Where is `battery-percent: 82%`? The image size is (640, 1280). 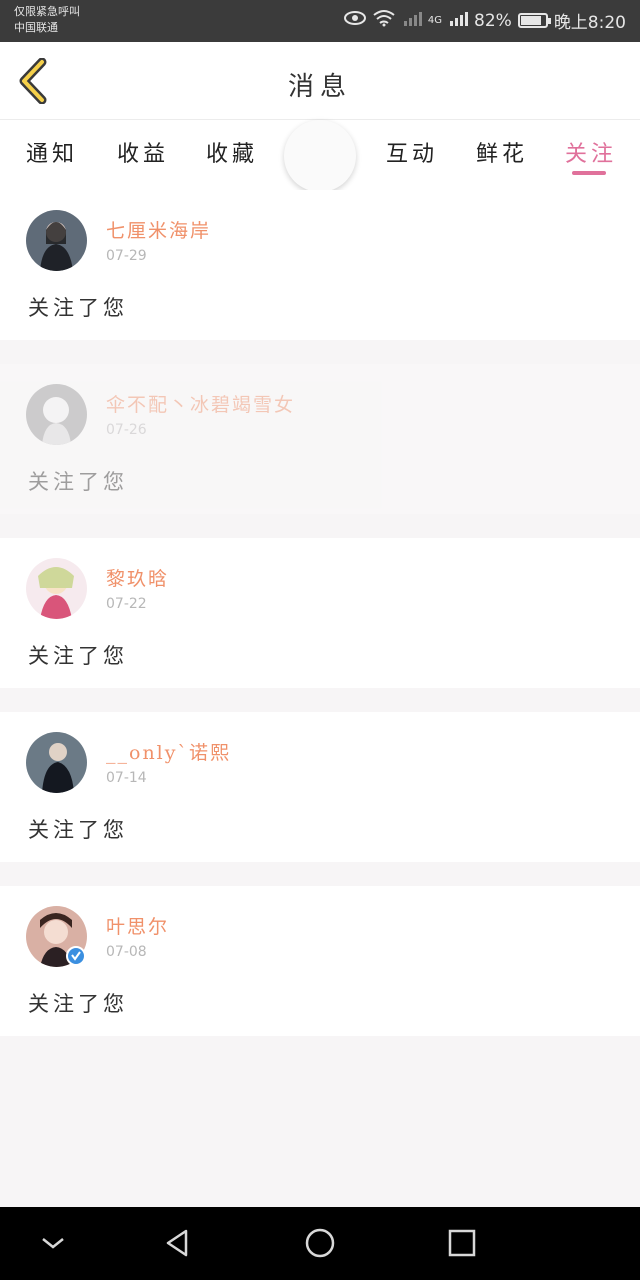 battery-percent: 82% is located at coordinates (493, 20).